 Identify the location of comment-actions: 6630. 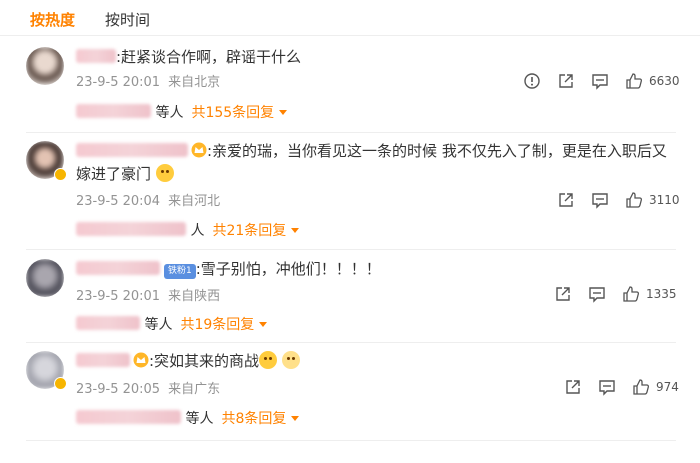
(593, 81).